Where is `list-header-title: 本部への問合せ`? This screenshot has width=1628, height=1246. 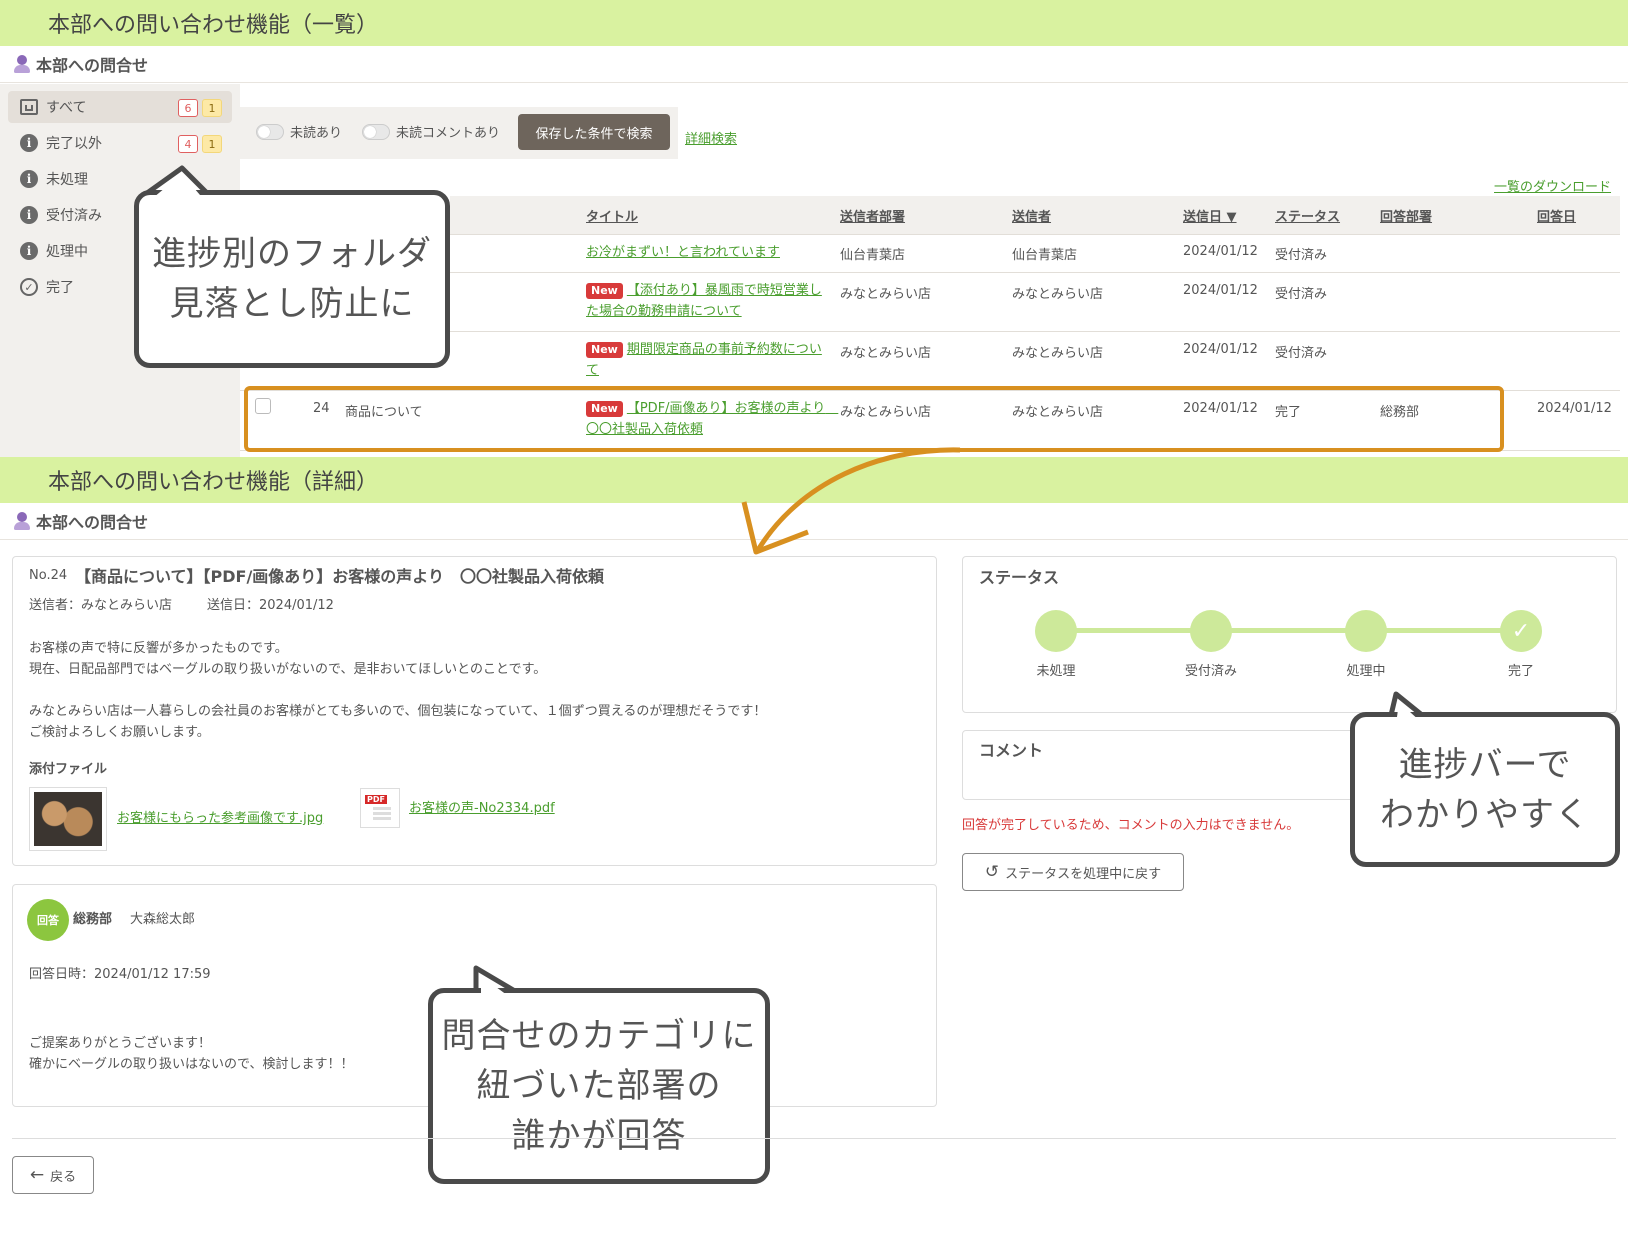 list-header-title: 本部への問合せ is located at coordinates (92, 65).